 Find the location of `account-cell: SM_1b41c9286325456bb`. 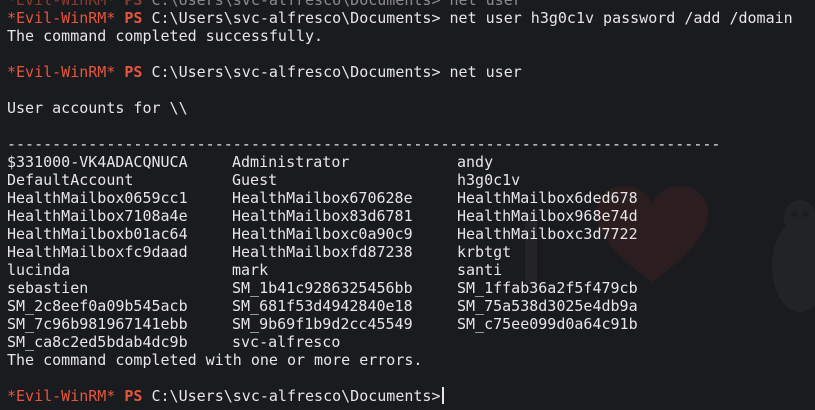

account-cell: SM_1b41c9286325456bb is located at coordinates (322, 288).